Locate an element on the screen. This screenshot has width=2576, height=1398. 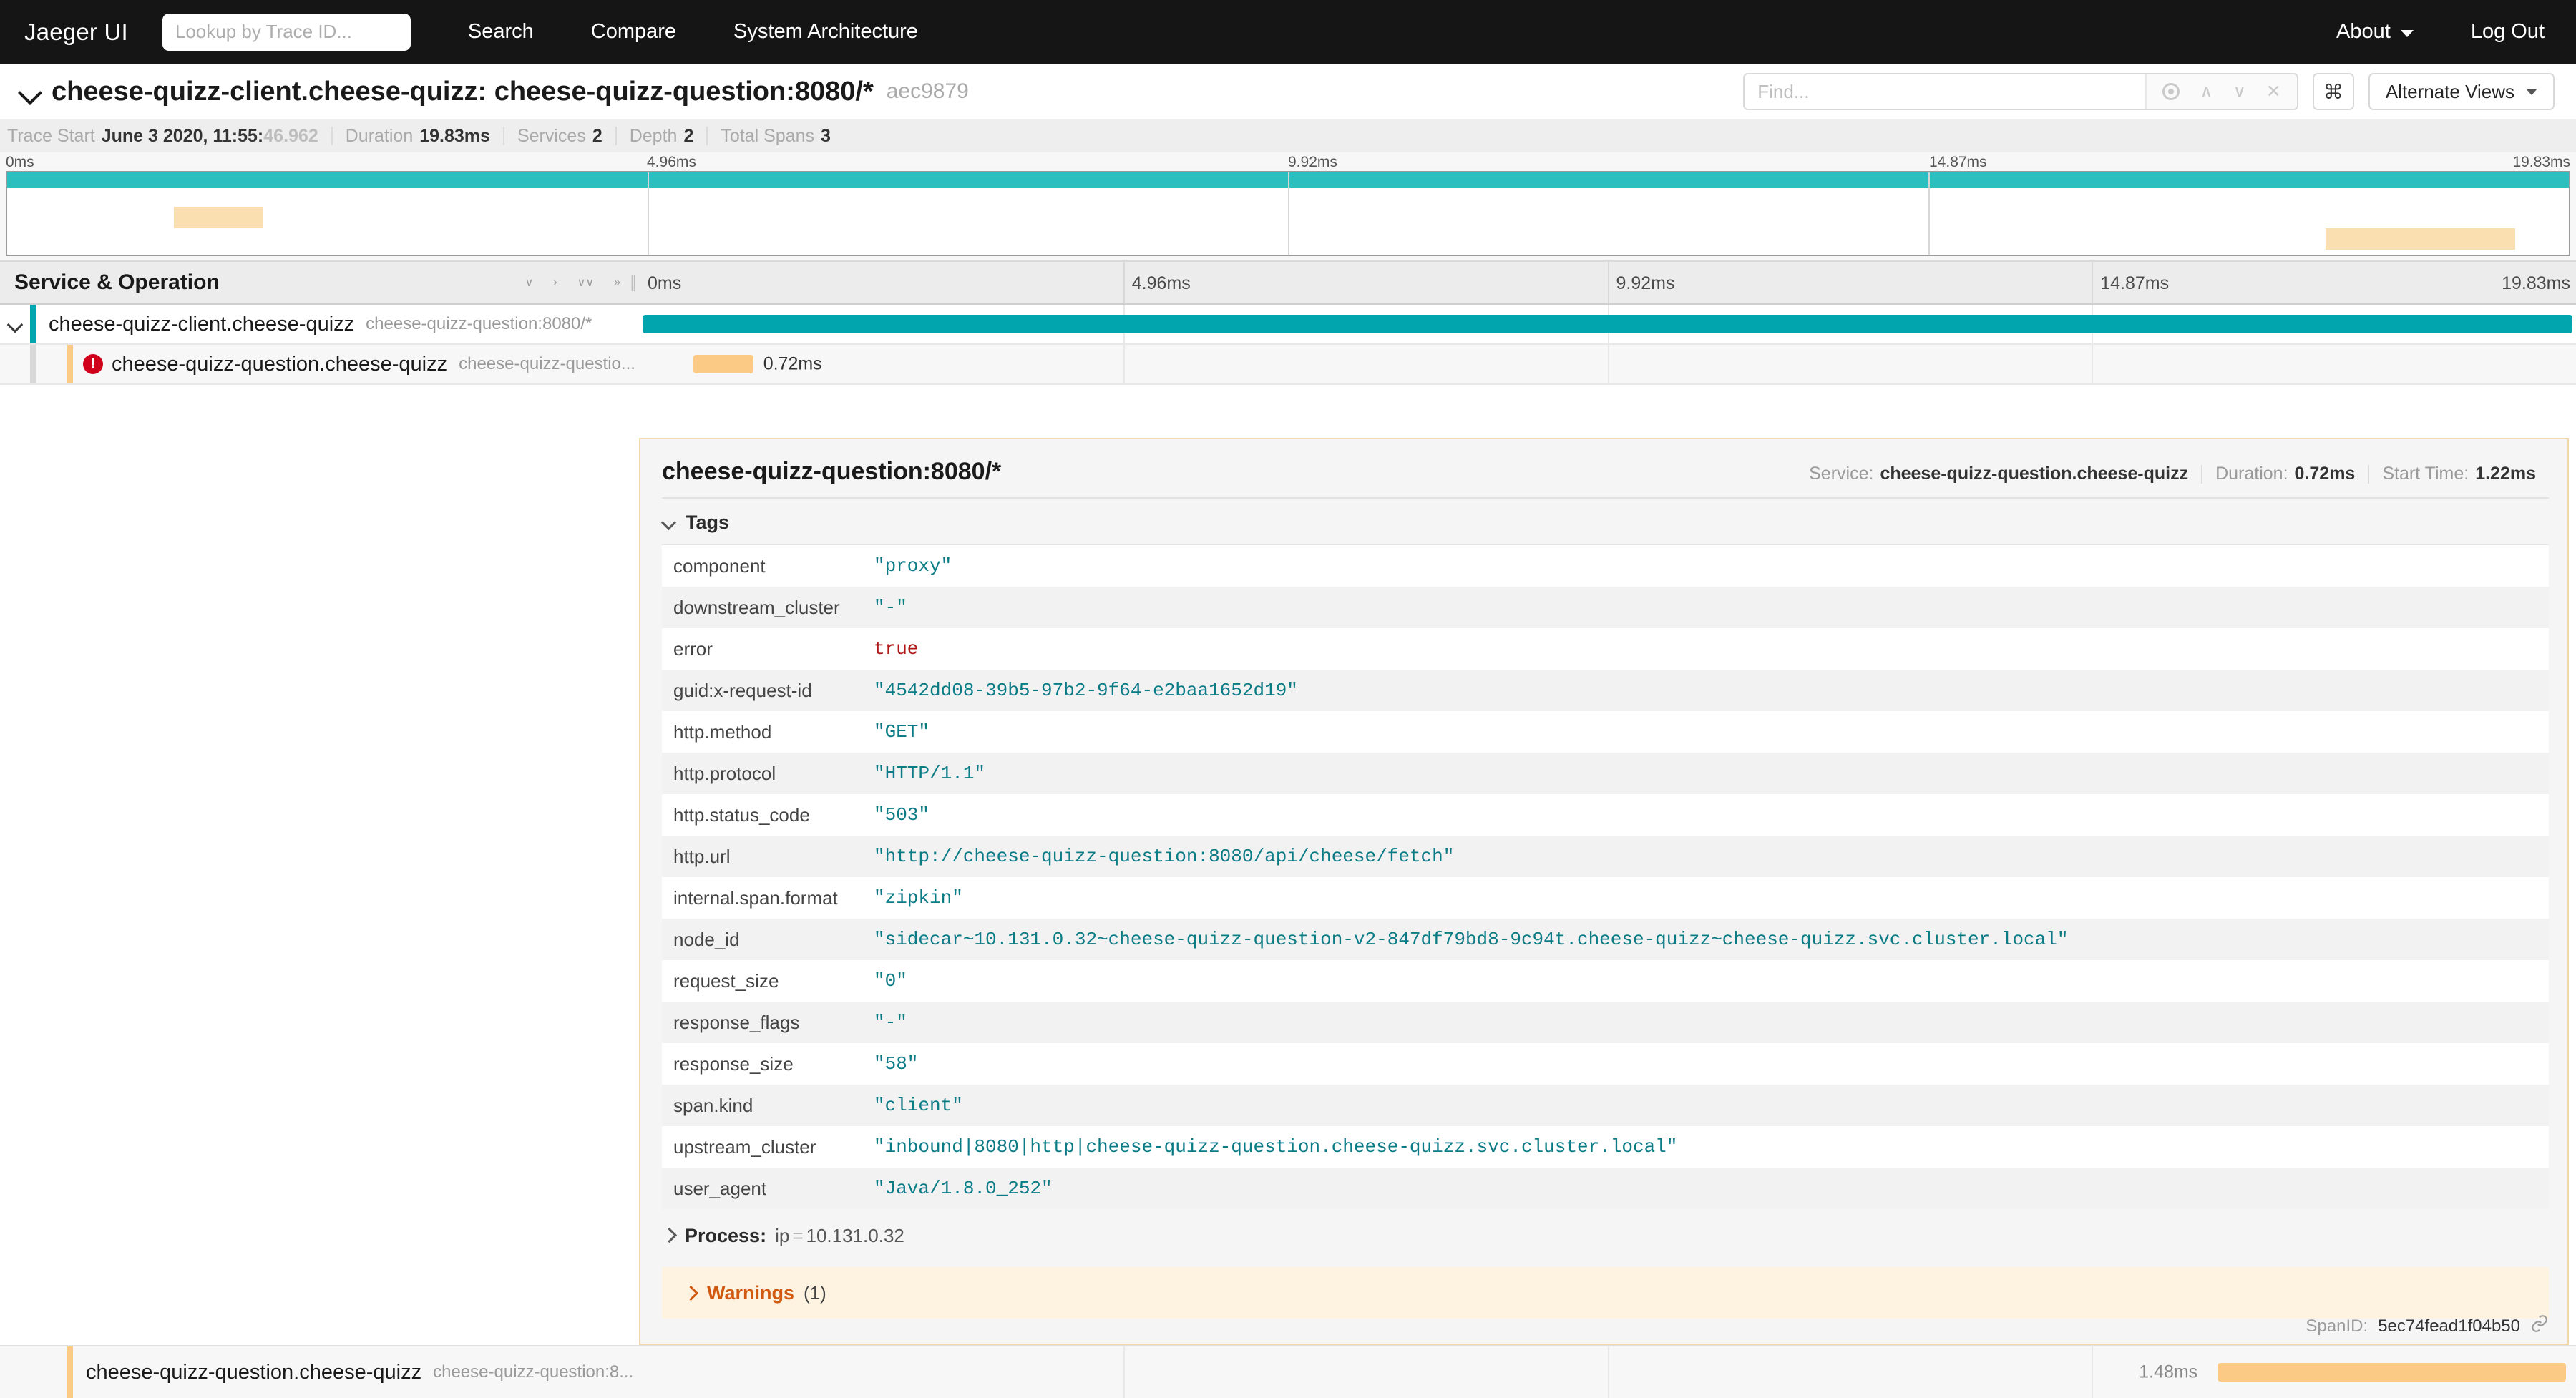
nav-menu-about: About is located at coordinates (2375, 32).